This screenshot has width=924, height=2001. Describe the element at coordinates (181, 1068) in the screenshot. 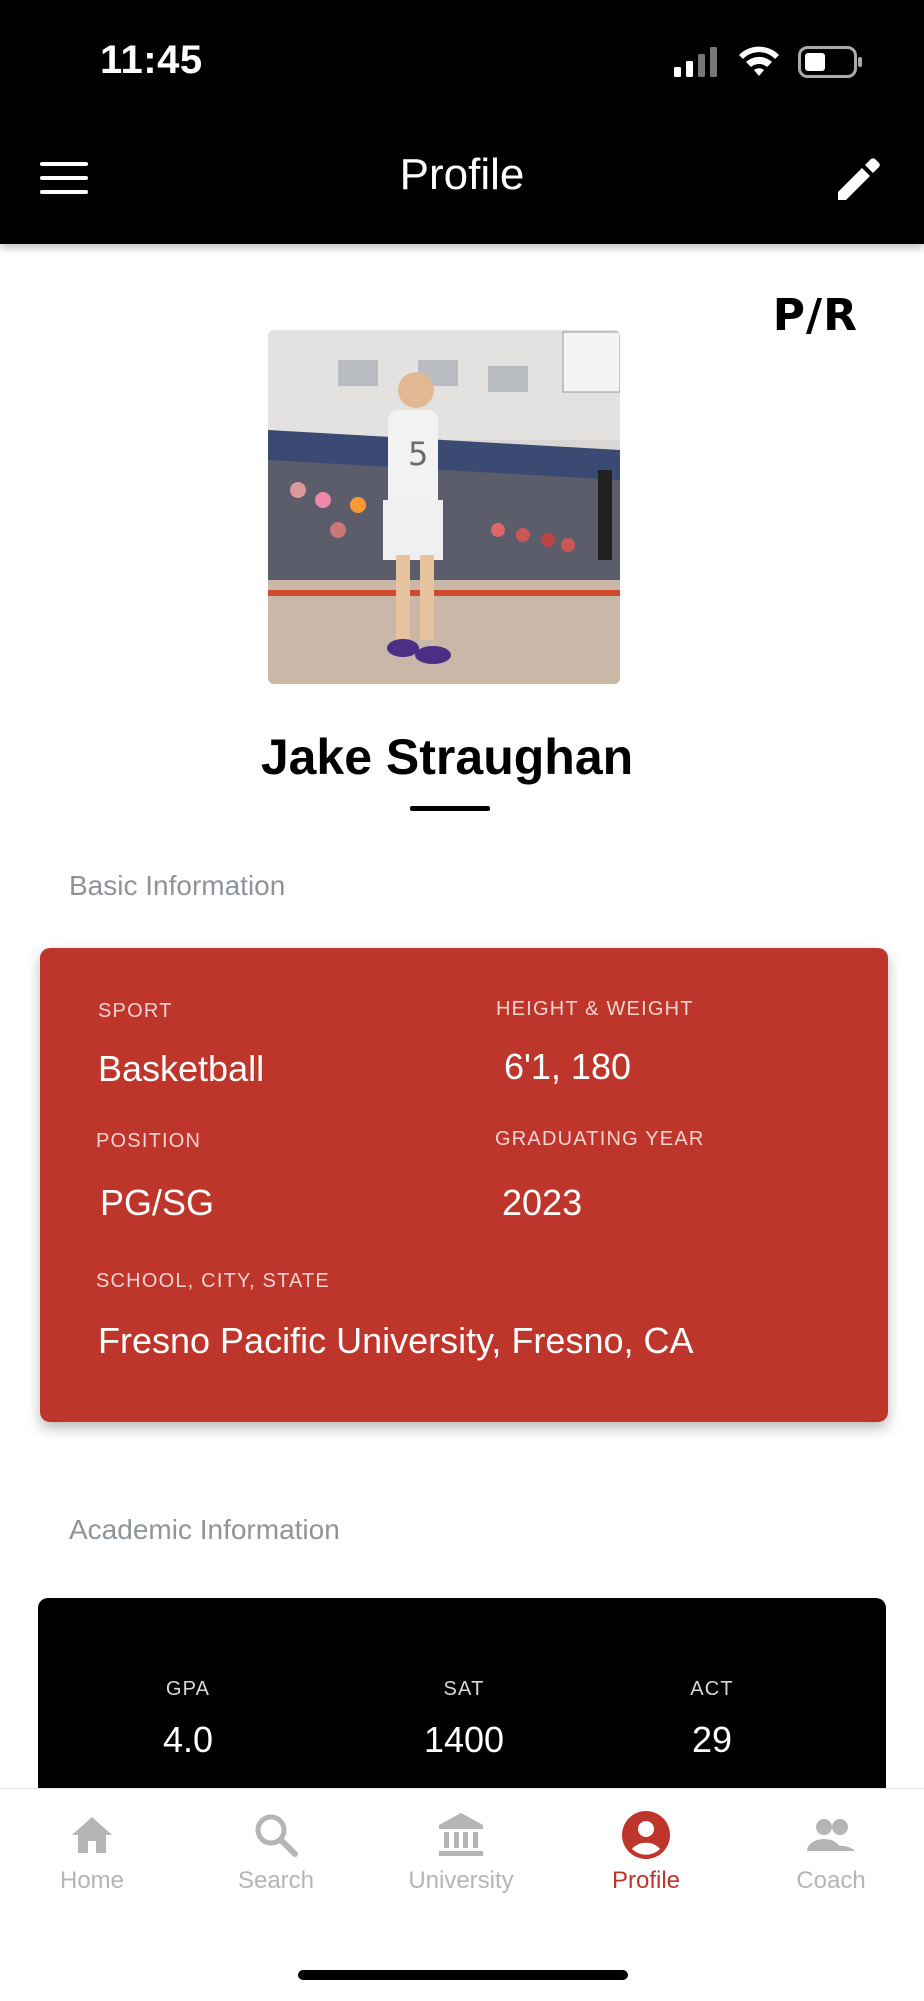

I see `sport-value: Basketball` at that location.